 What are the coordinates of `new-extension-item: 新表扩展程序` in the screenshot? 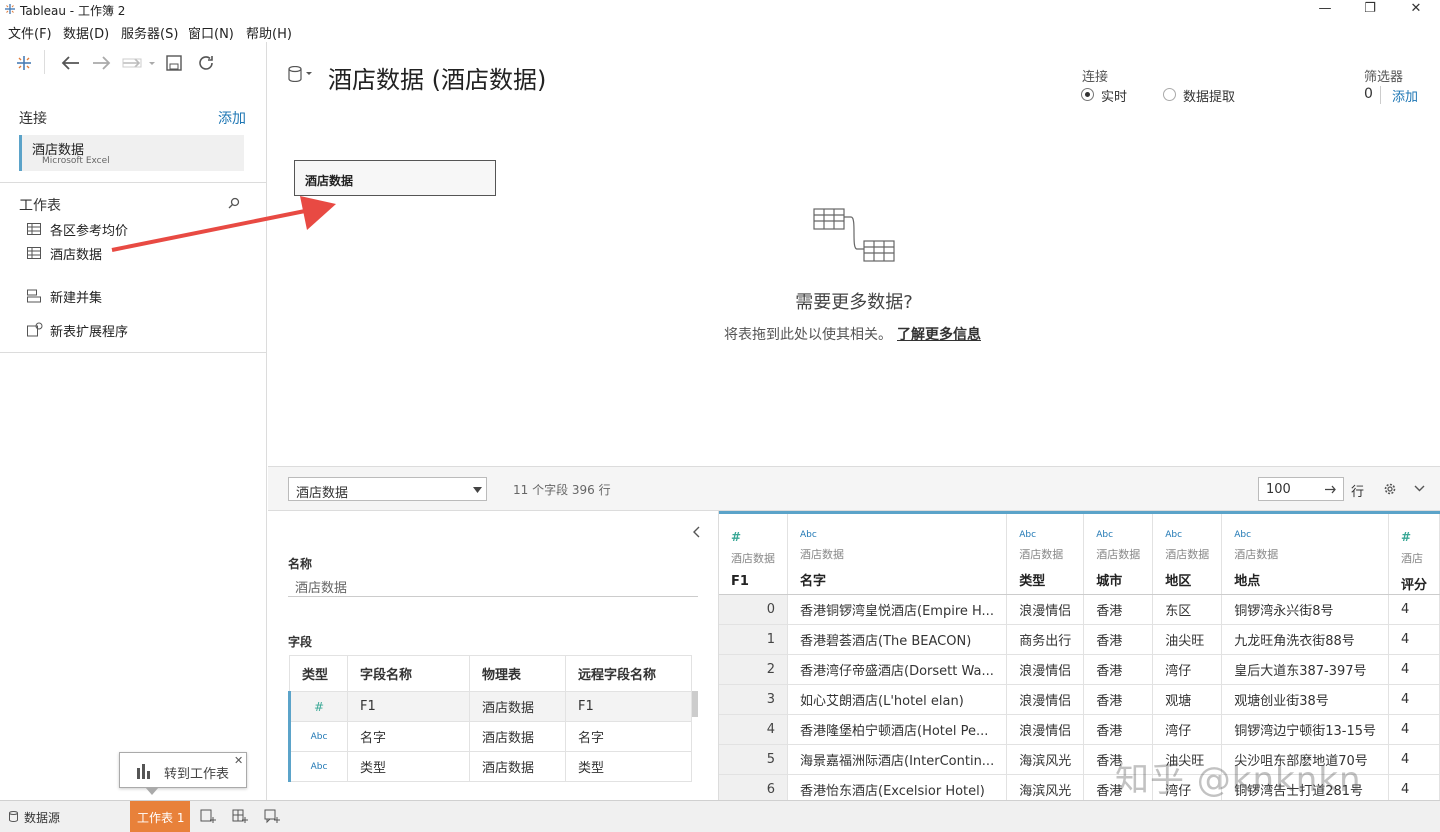 It's located at (127, 331).